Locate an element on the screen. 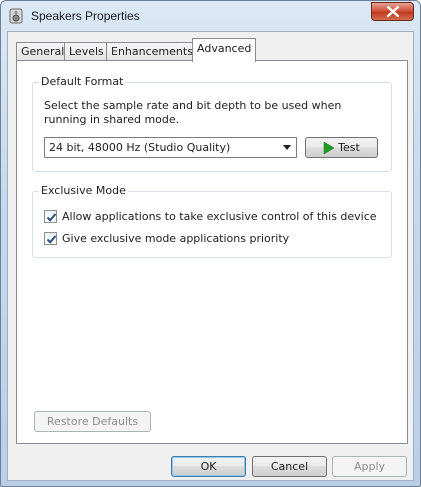 The height and width of the screenshot is (487, 421). chevron-down-icon is located at coordinates (287, 147).